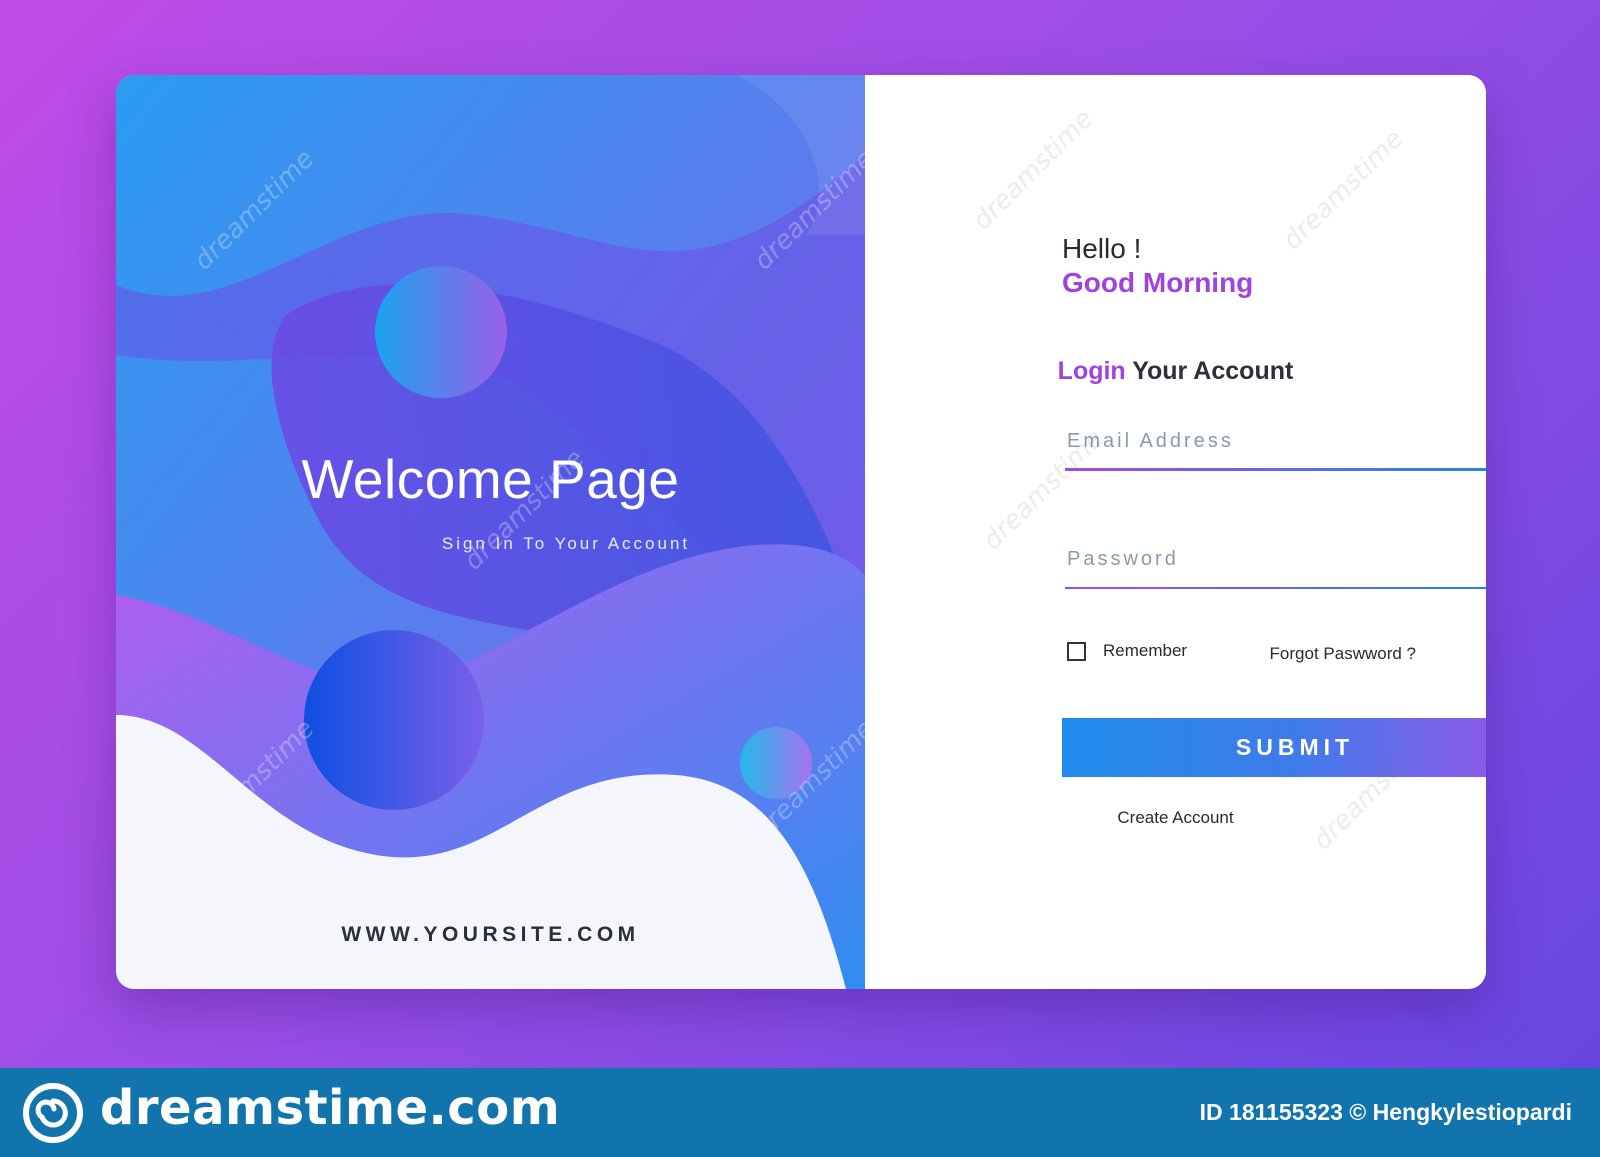 The width and height of the screenshot is (1600, 1157). I want to click on welcome-title: Welcome Page, so click(490, 479).